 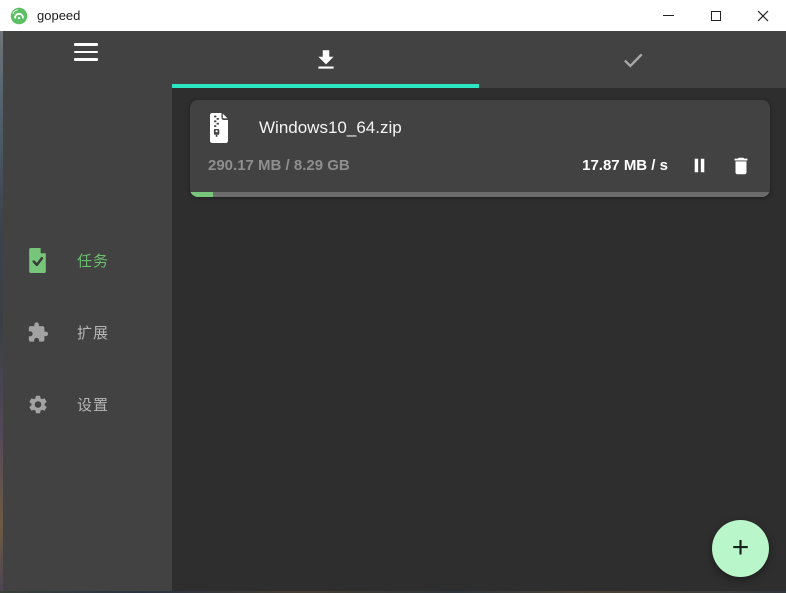 What do you see at coordinates (393, 15) in the screenshot?
I see `titlebar: gopeed` at bounding box center [393, 15].